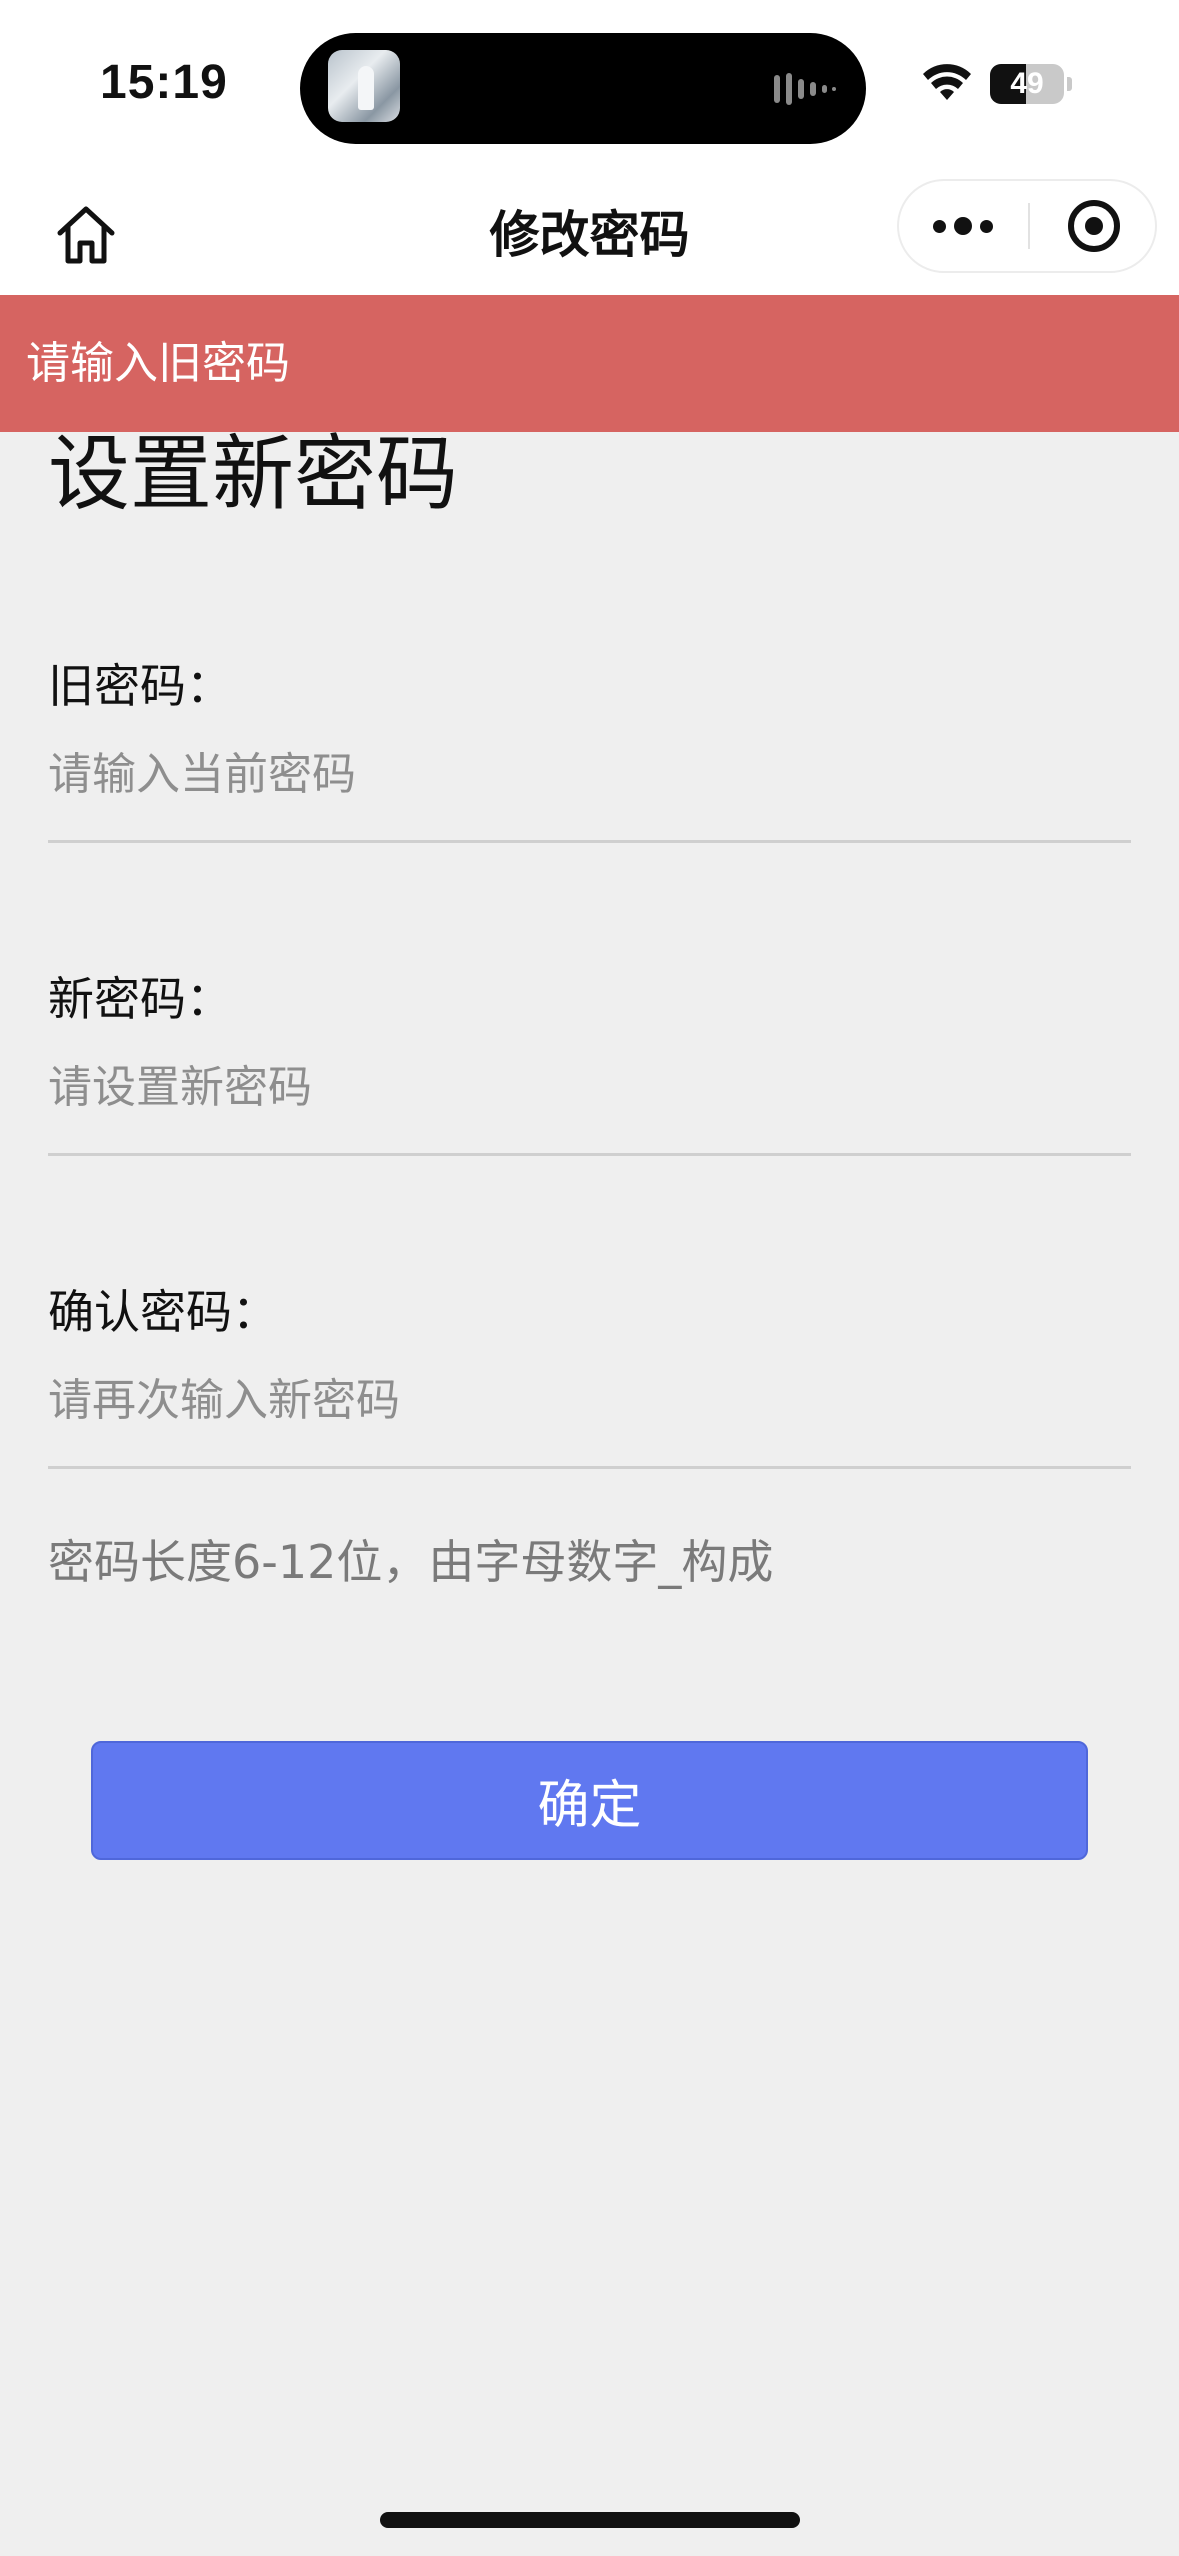  What do you see at coordinates (947, 82) in the screenshot?
I see `wifi-icon` at bounding box center [947, 82].